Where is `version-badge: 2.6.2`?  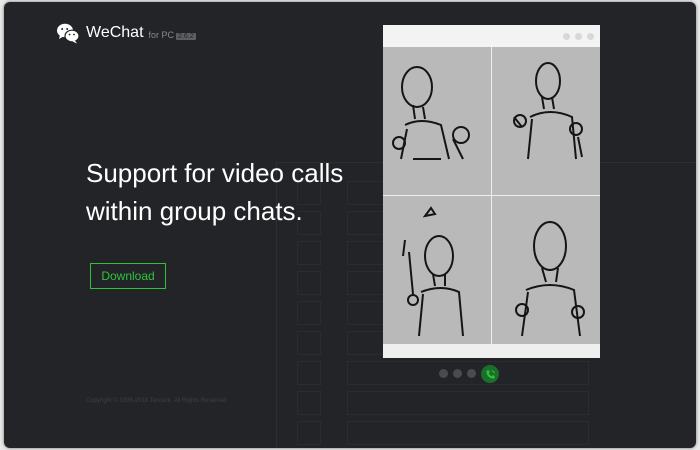 version-badge: 2.6.2 is located at coordinates (186, 36).